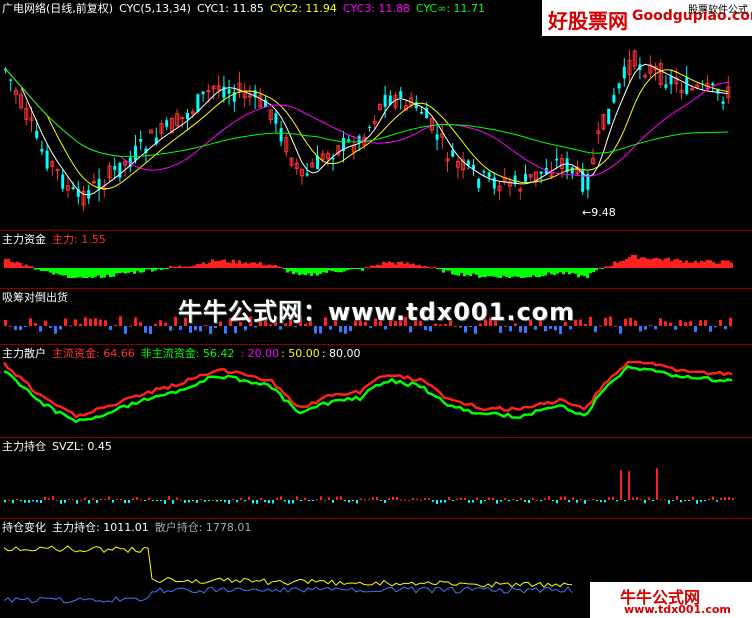 The image size is (752, 618). Describe the element at coordinates (57, 239) in the screenshot. I see `capital-panel-header: 主力资金 主力: 1.55` at that location.